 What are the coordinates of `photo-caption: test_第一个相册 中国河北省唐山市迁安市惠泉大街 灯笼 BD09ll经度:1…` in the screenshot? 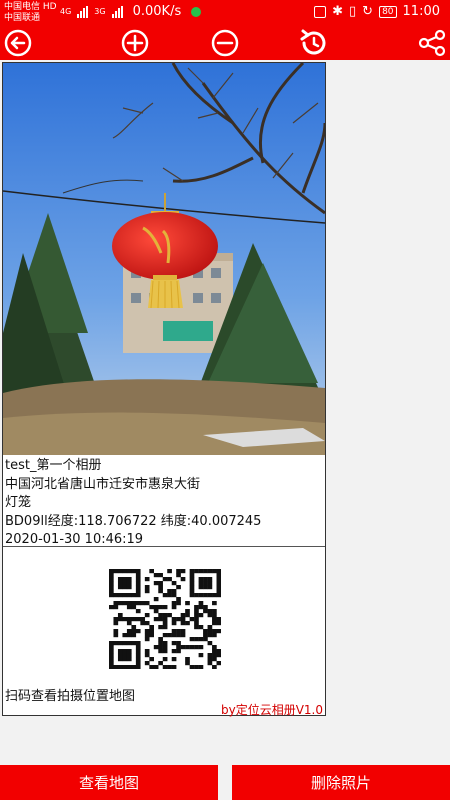 It's located at (164, 503).